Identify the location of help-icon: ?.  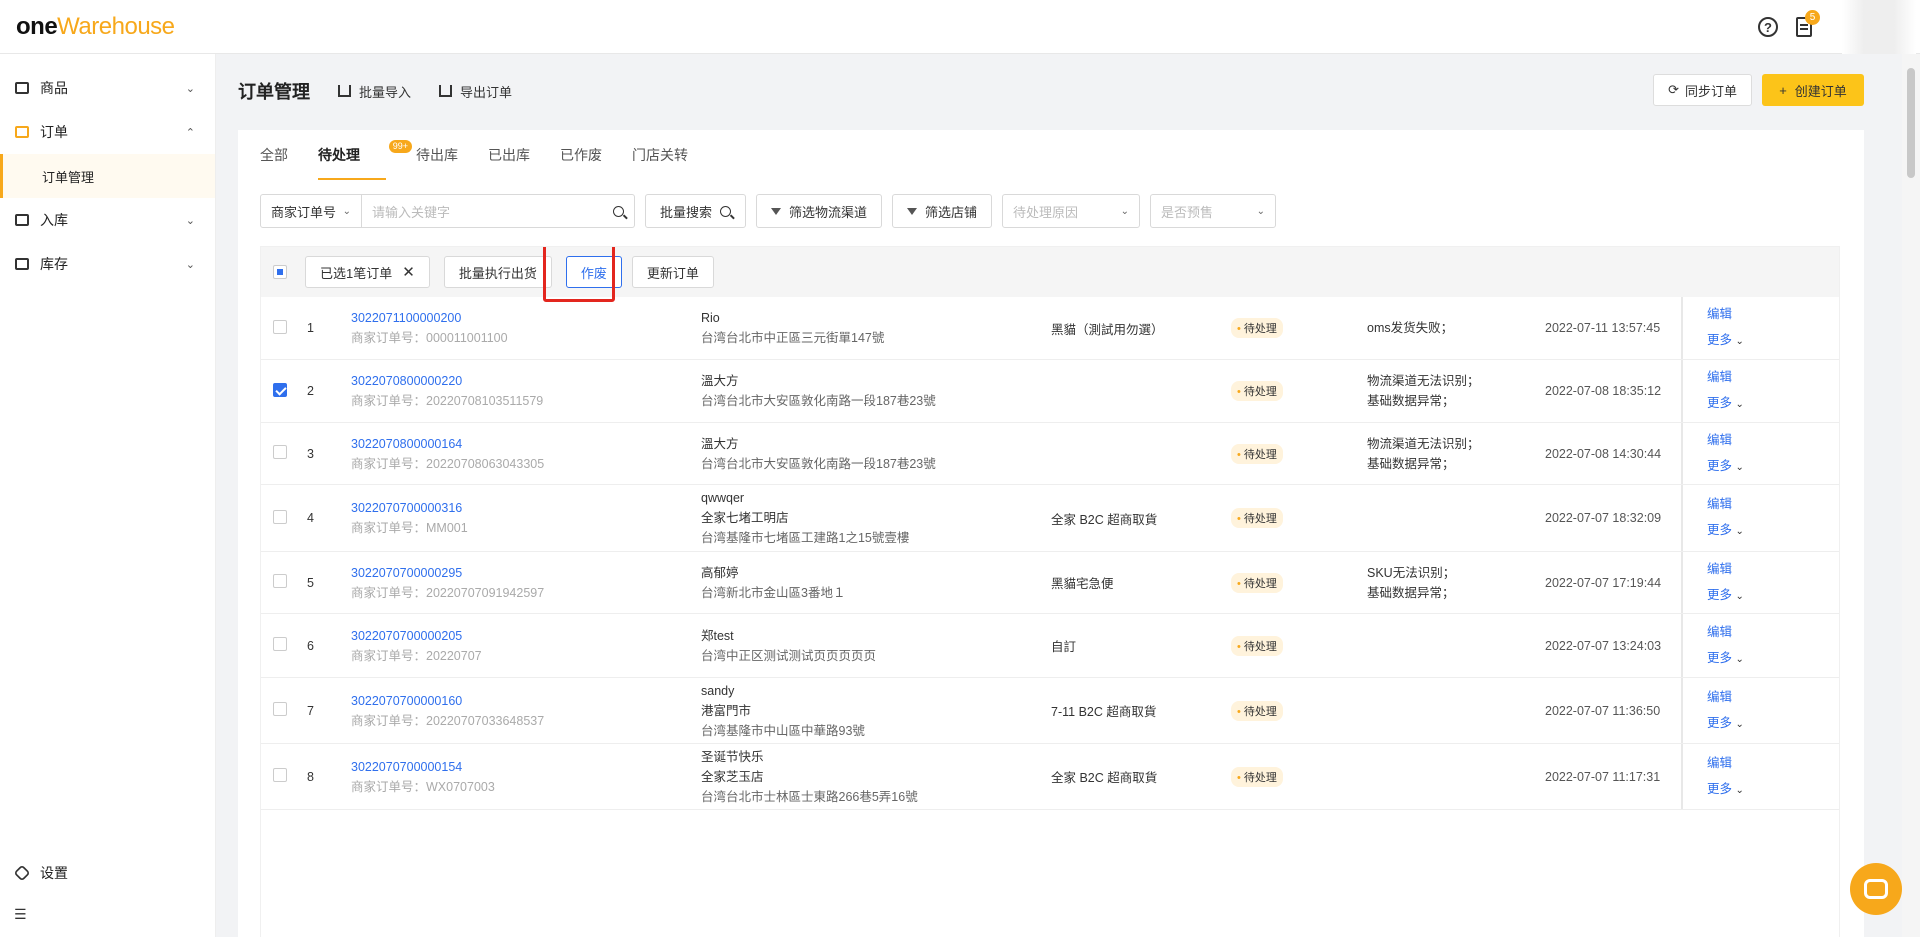
(1768, 27).